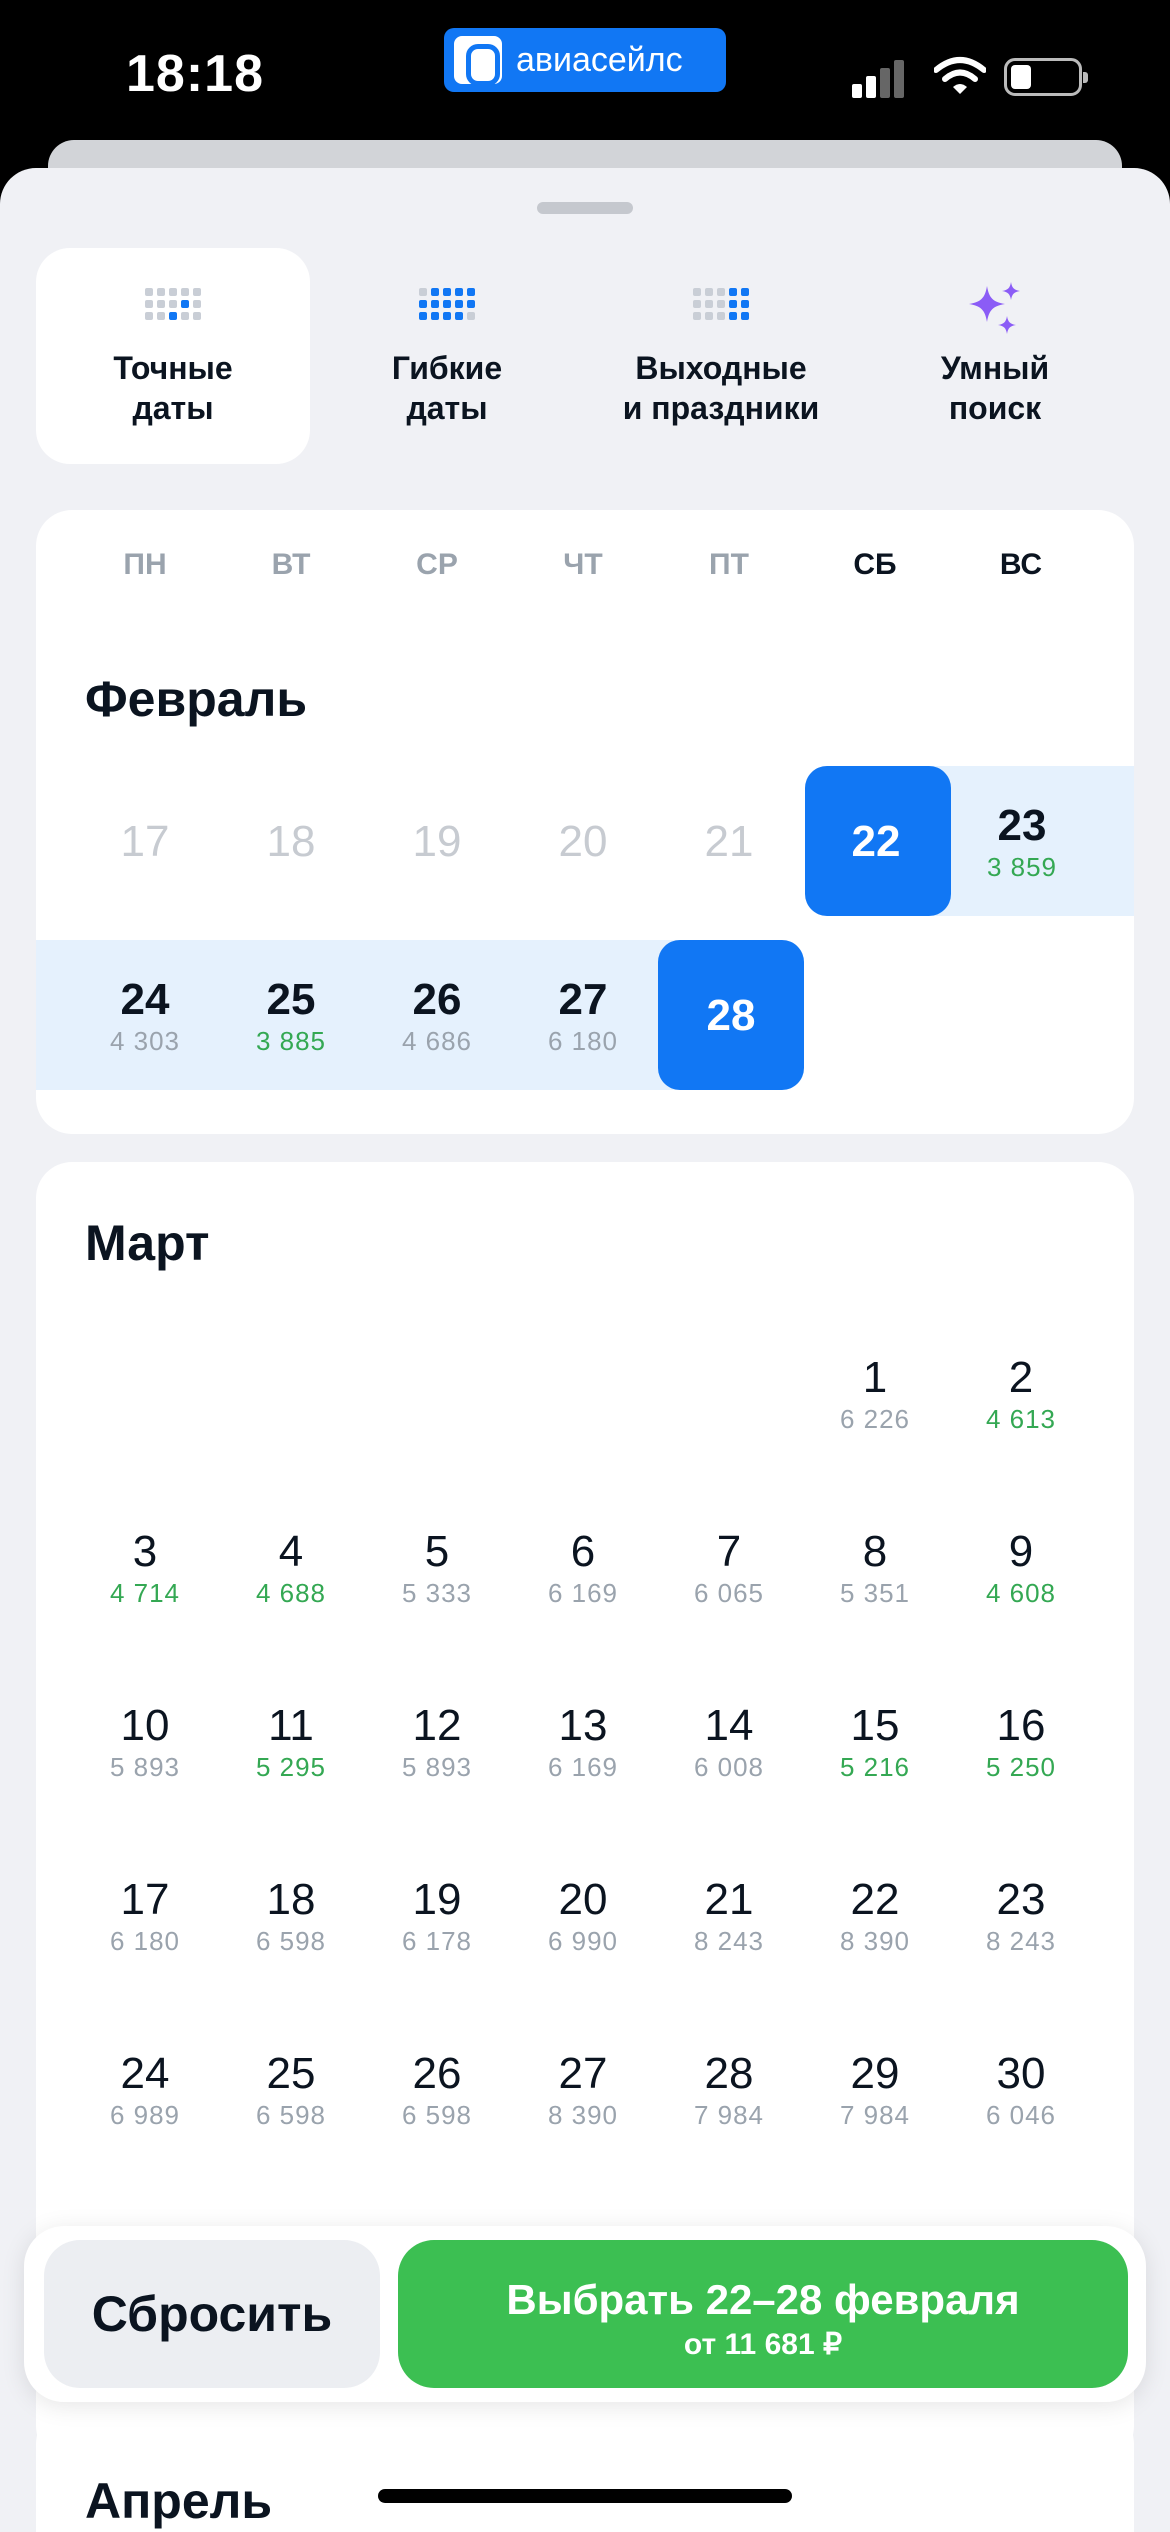 The width and height of the screenshot is (1170, 2532). What do you see at coordinates (585, 2496) in the screenshot?
I see `home-indicator` at bounding box center [585, 2496].